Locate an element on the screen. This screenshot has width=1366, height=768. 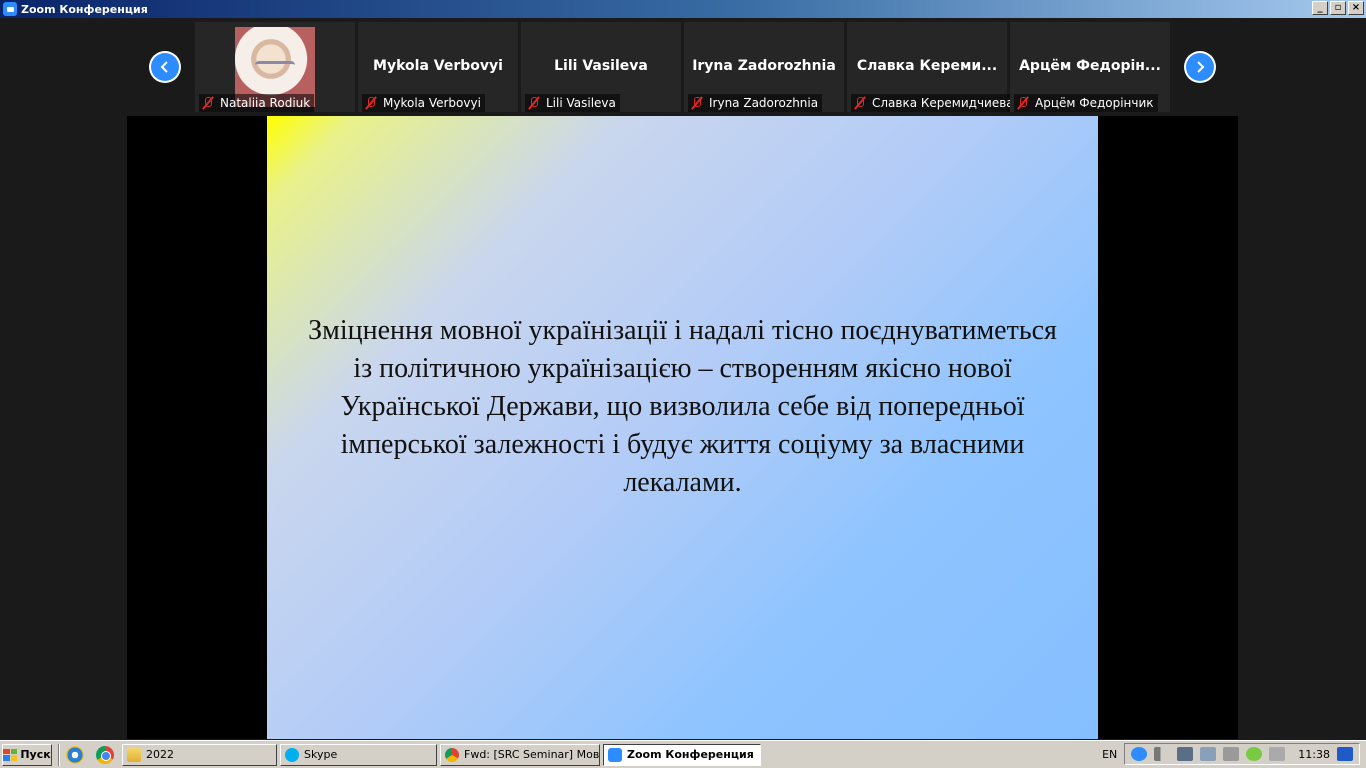
participant-name-label: Lili Vasileva is located at coordinates (572, 103).